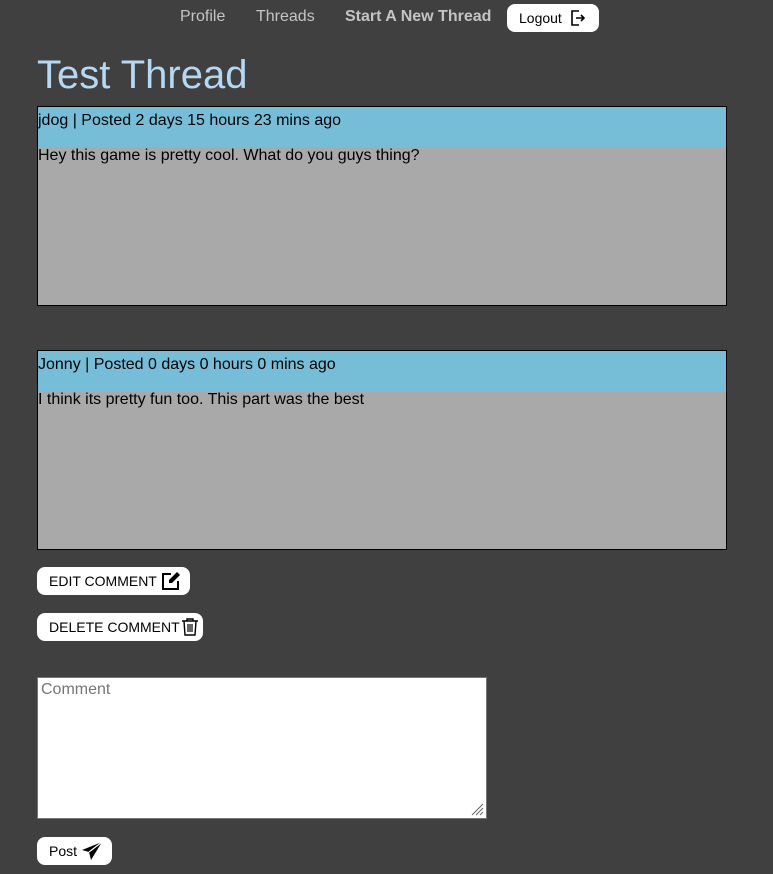 The width and height of the screenshot is (773, 874). Describe the element at coordinates (285, 17) in the screenshot. I see `nav-threads-link: Threads` at that location.